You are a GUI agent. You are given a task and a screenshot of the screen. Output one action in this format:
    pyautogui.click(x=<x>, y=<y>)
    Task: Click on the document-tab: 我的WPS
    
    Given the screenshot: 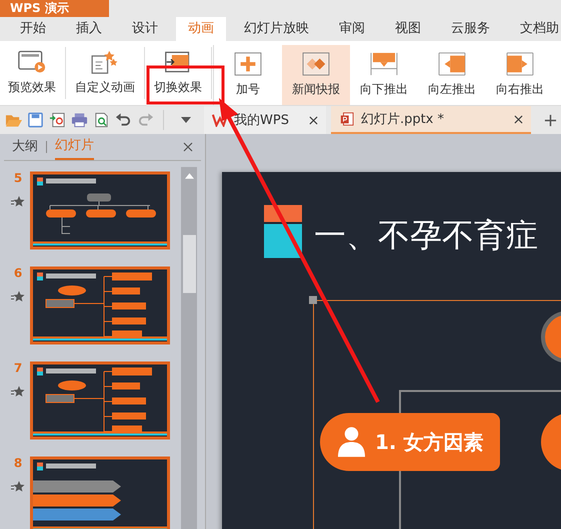 What is the action you would take?
    pyautogui.click(x=265, y=120)
    